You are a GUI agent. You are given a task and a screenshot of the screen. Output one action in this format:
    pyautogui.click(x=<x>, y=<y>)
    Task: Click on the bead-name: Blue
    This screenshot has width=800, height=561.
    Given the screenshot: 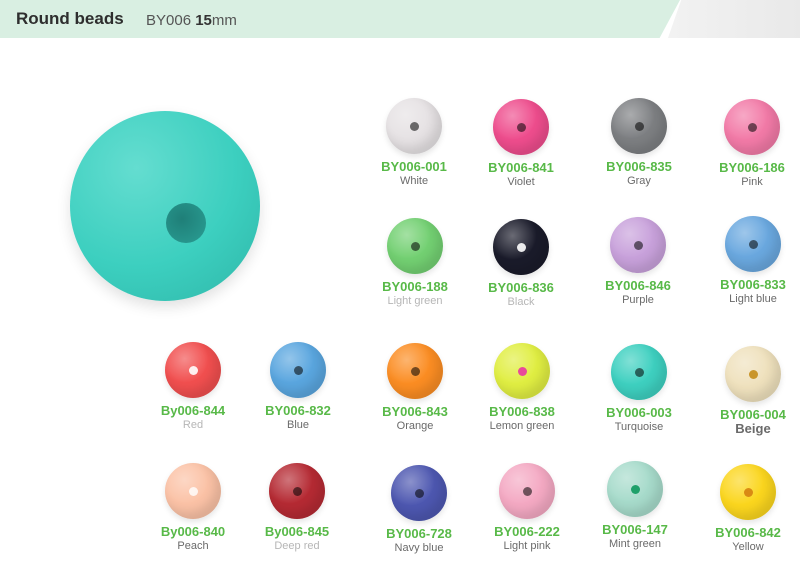 What is the action you would take?
    pyautogui.click(x=298, y=425)
    